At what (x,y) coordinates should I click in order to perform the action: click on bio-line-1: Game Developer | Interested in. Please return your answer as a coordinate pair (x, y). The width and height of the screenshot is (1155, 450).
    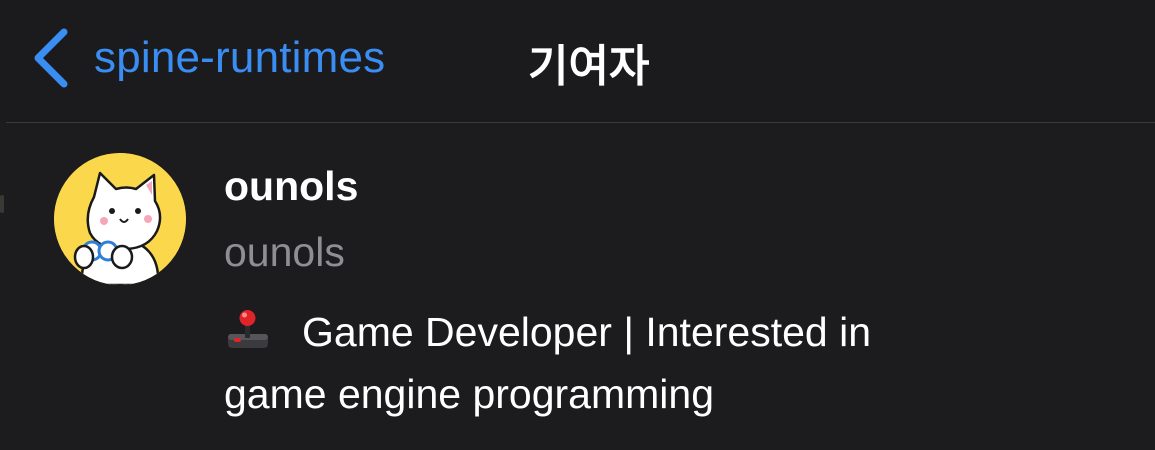
    Looking at the image, I should click on (586, 332).